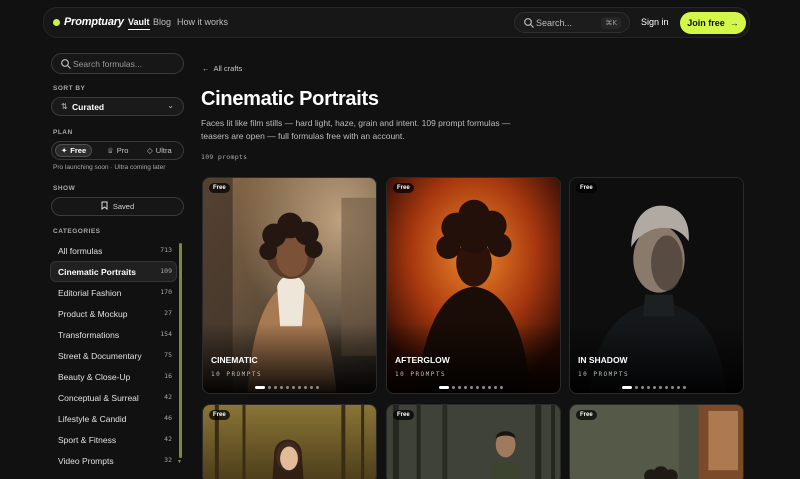  I want to click on logo-dot-icon, so click(56, 22).